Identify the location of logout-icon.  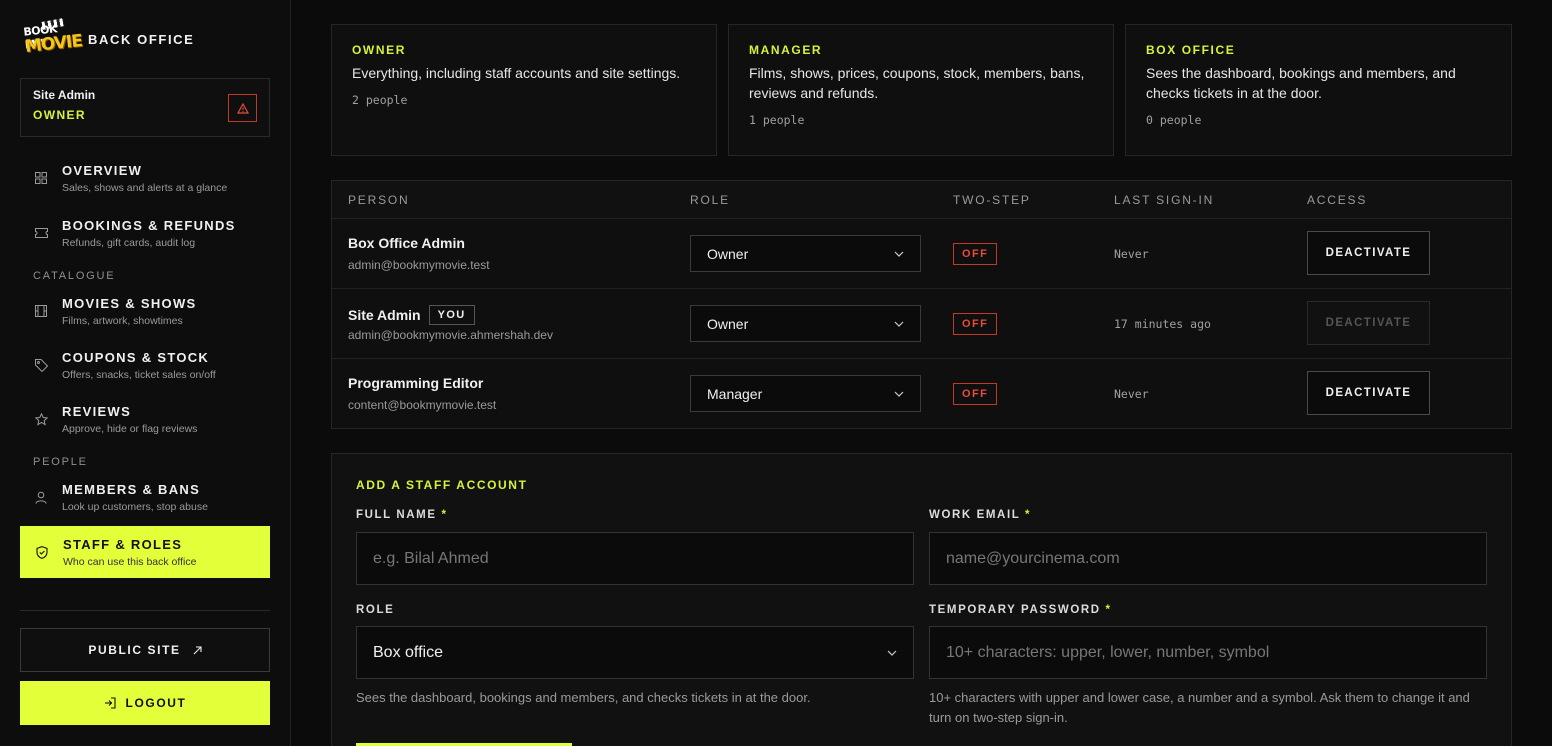
(110, 703).